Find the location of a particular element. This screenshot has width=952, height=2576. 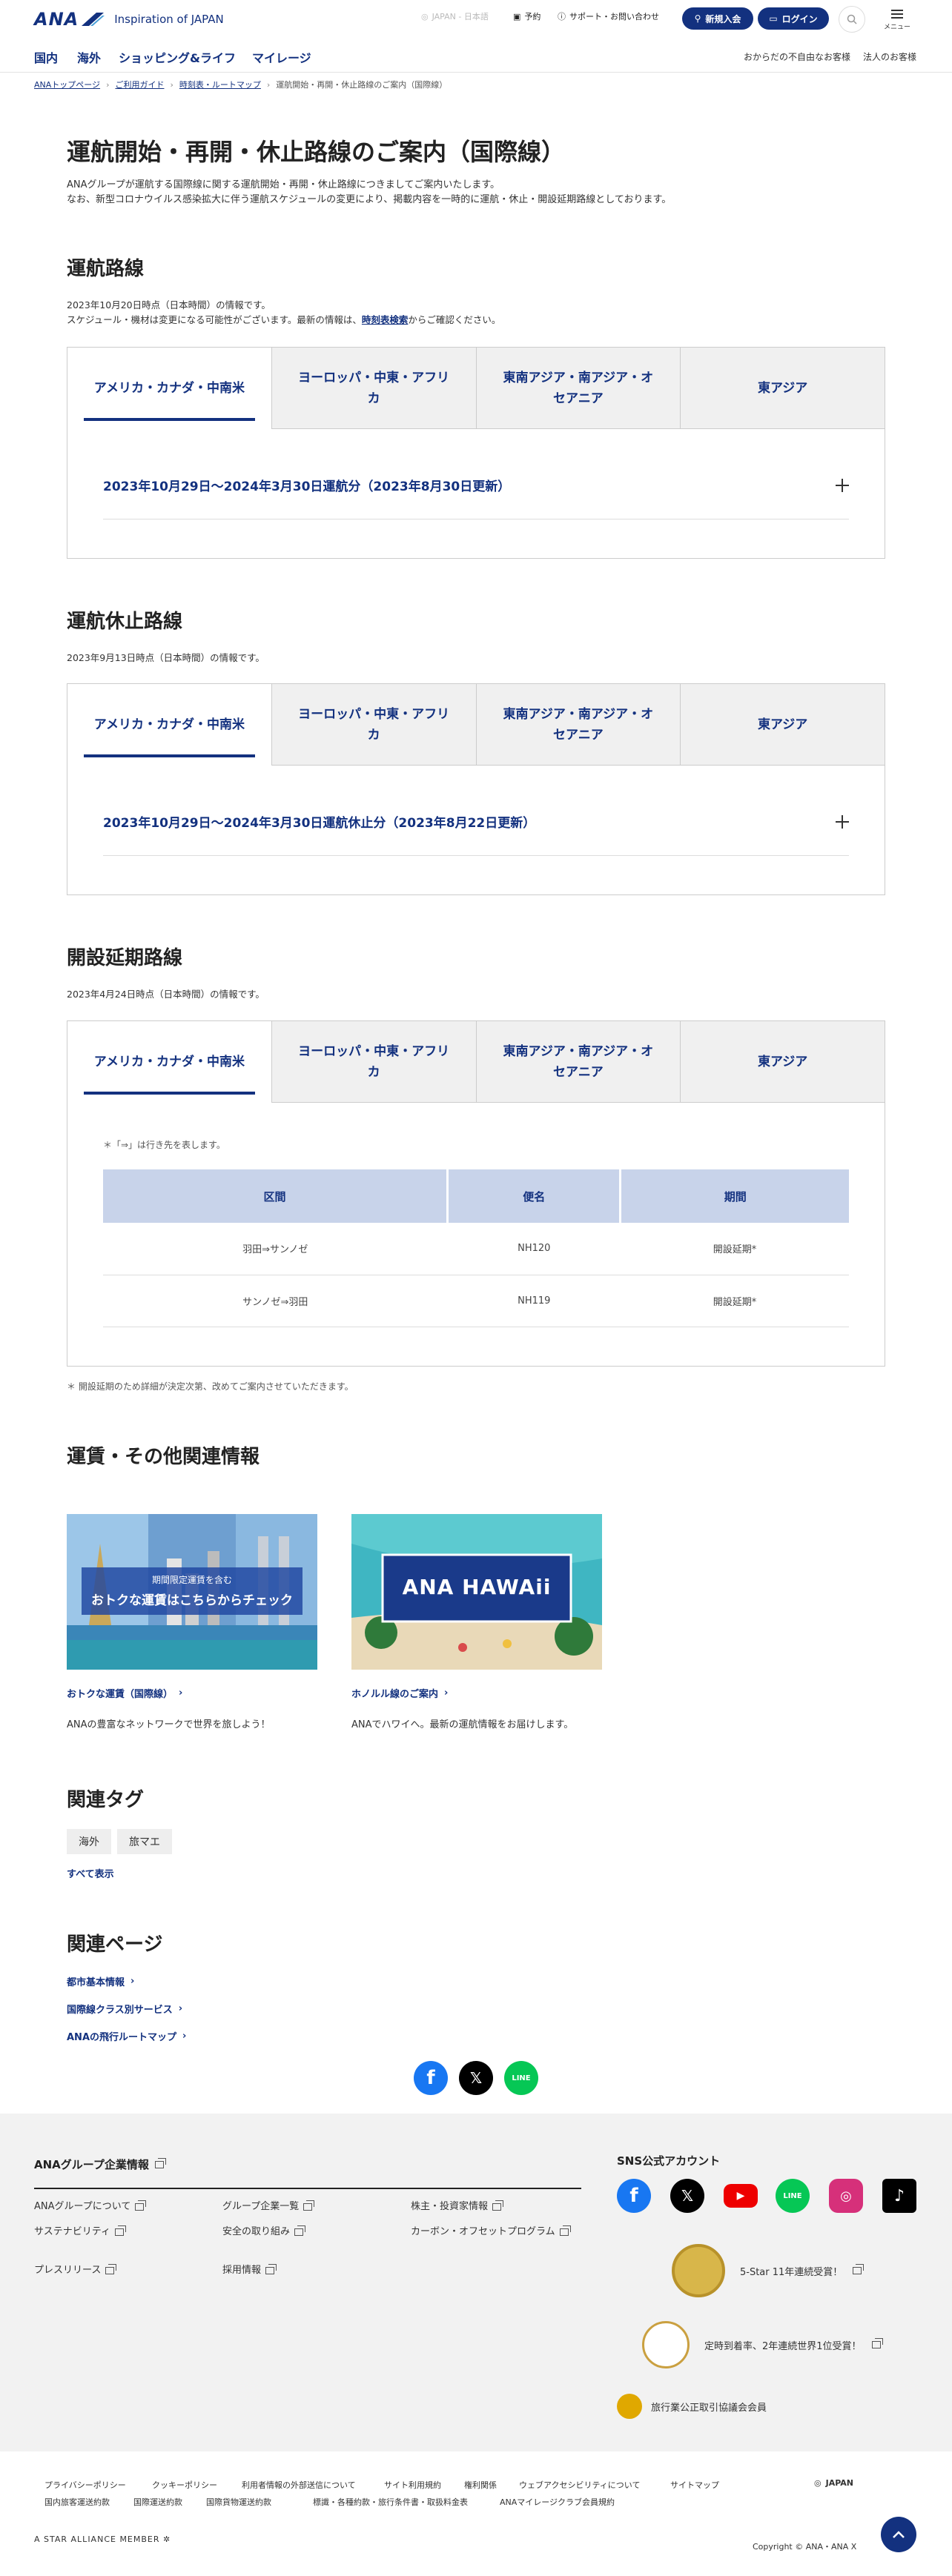

share-x-icon: 𝕏 is located at coordinates (476, 2078).